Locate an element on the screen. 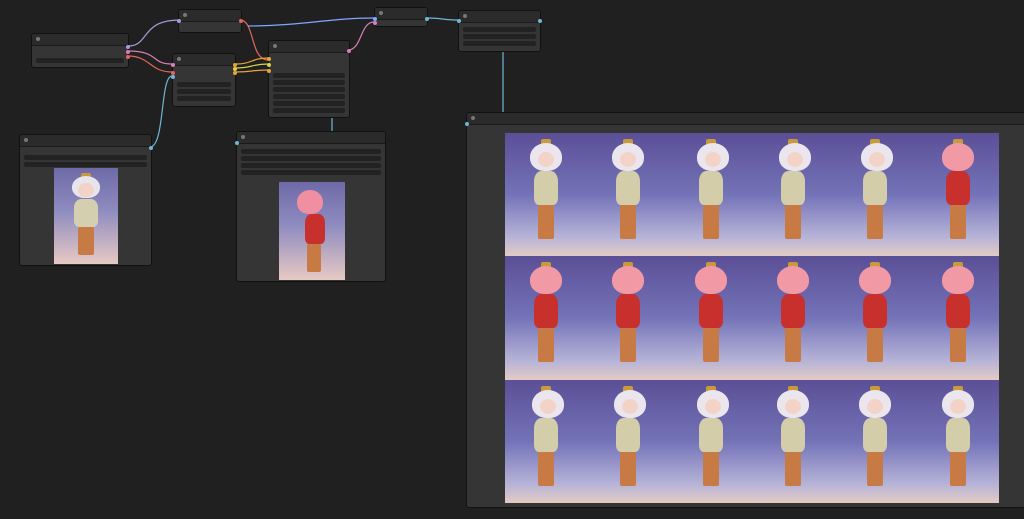 The image size is (1024, 519). character-back-icon is located at coordinates (711, 318).